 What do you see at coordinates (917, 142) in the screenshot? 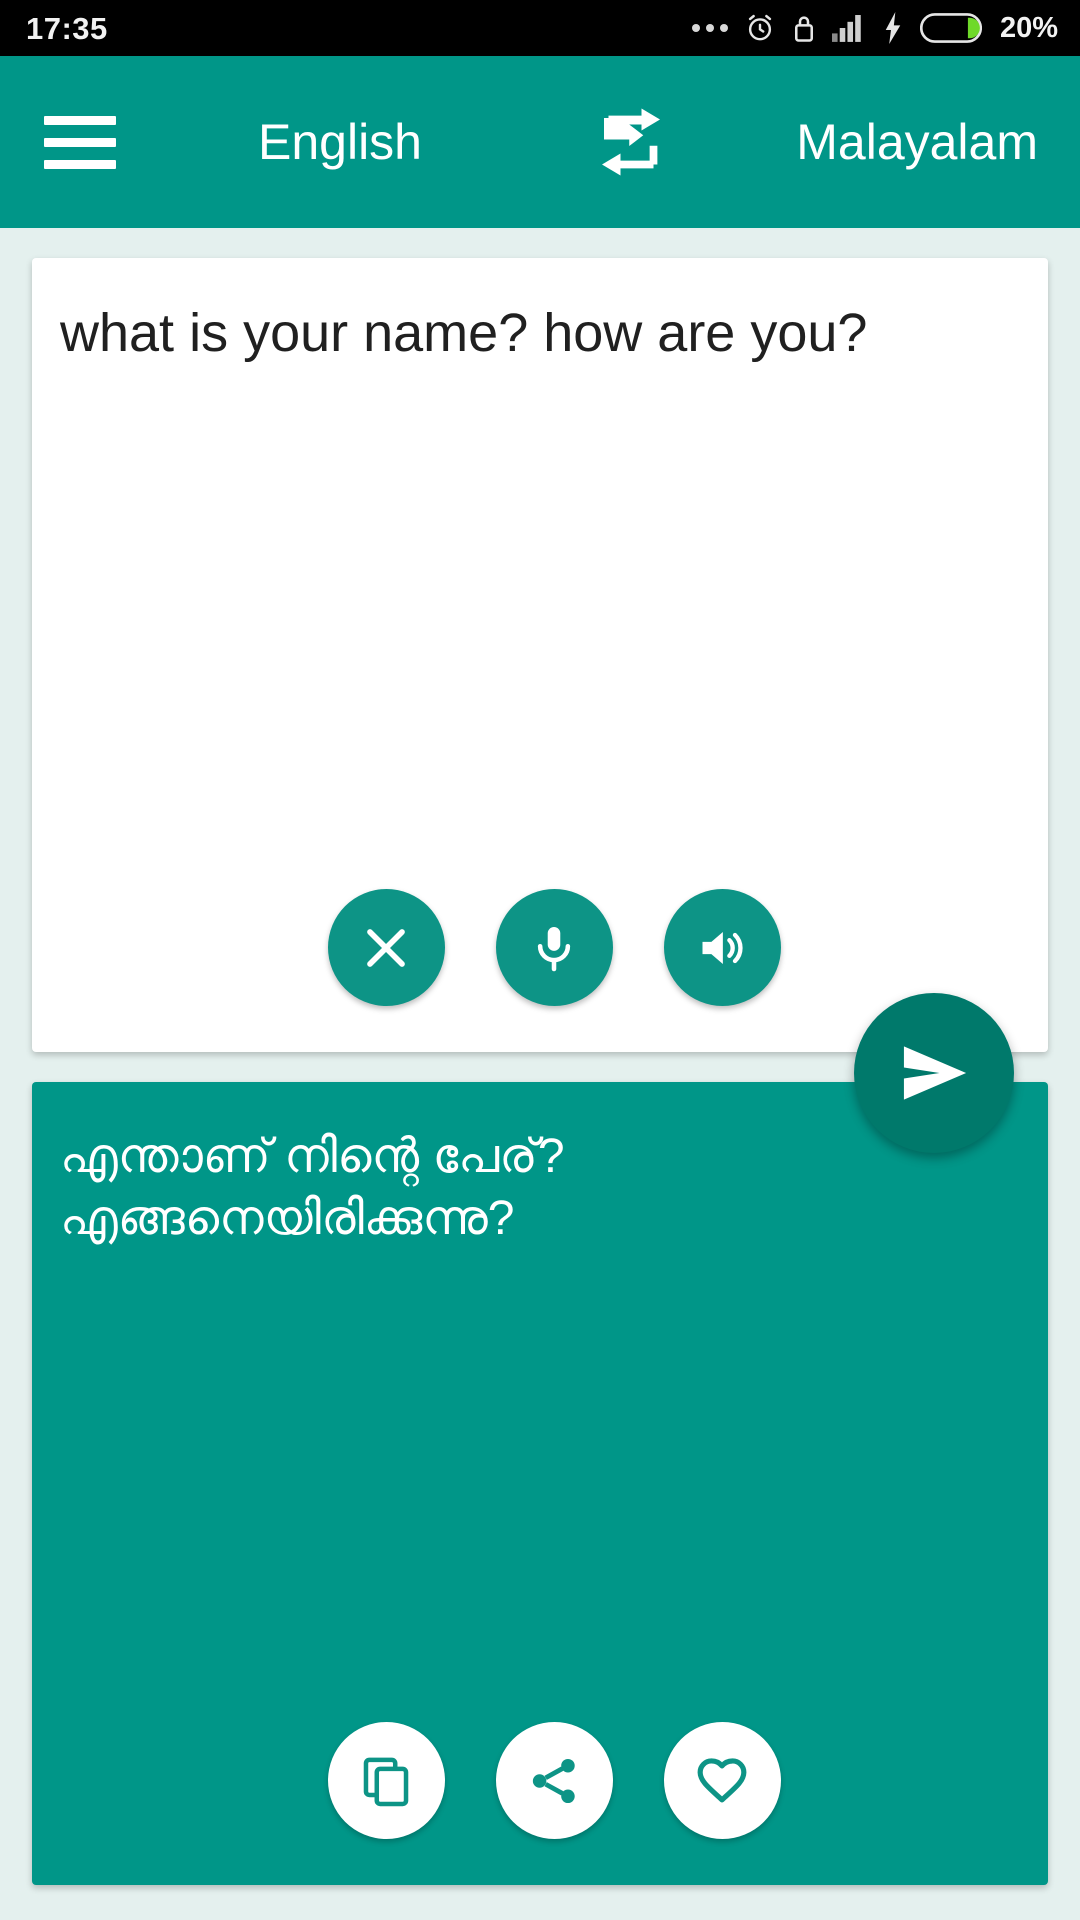
I see `target-language-button: Malayalam` at bounding box center [917, 142].